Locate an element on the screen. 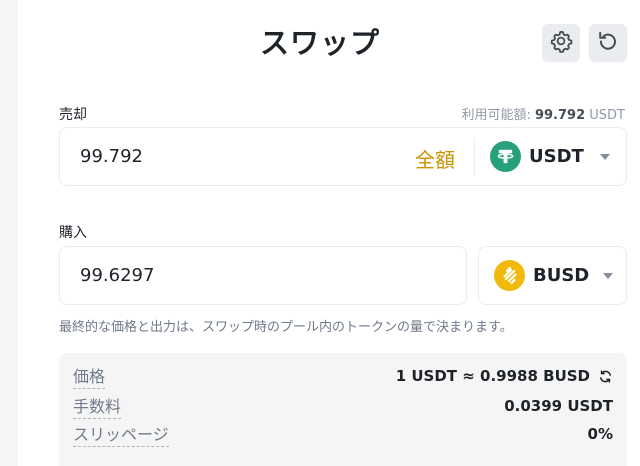 The image size is (640, 466). sell-input-box: 99.792 全額 USDT is located at coordinates (343, 156).